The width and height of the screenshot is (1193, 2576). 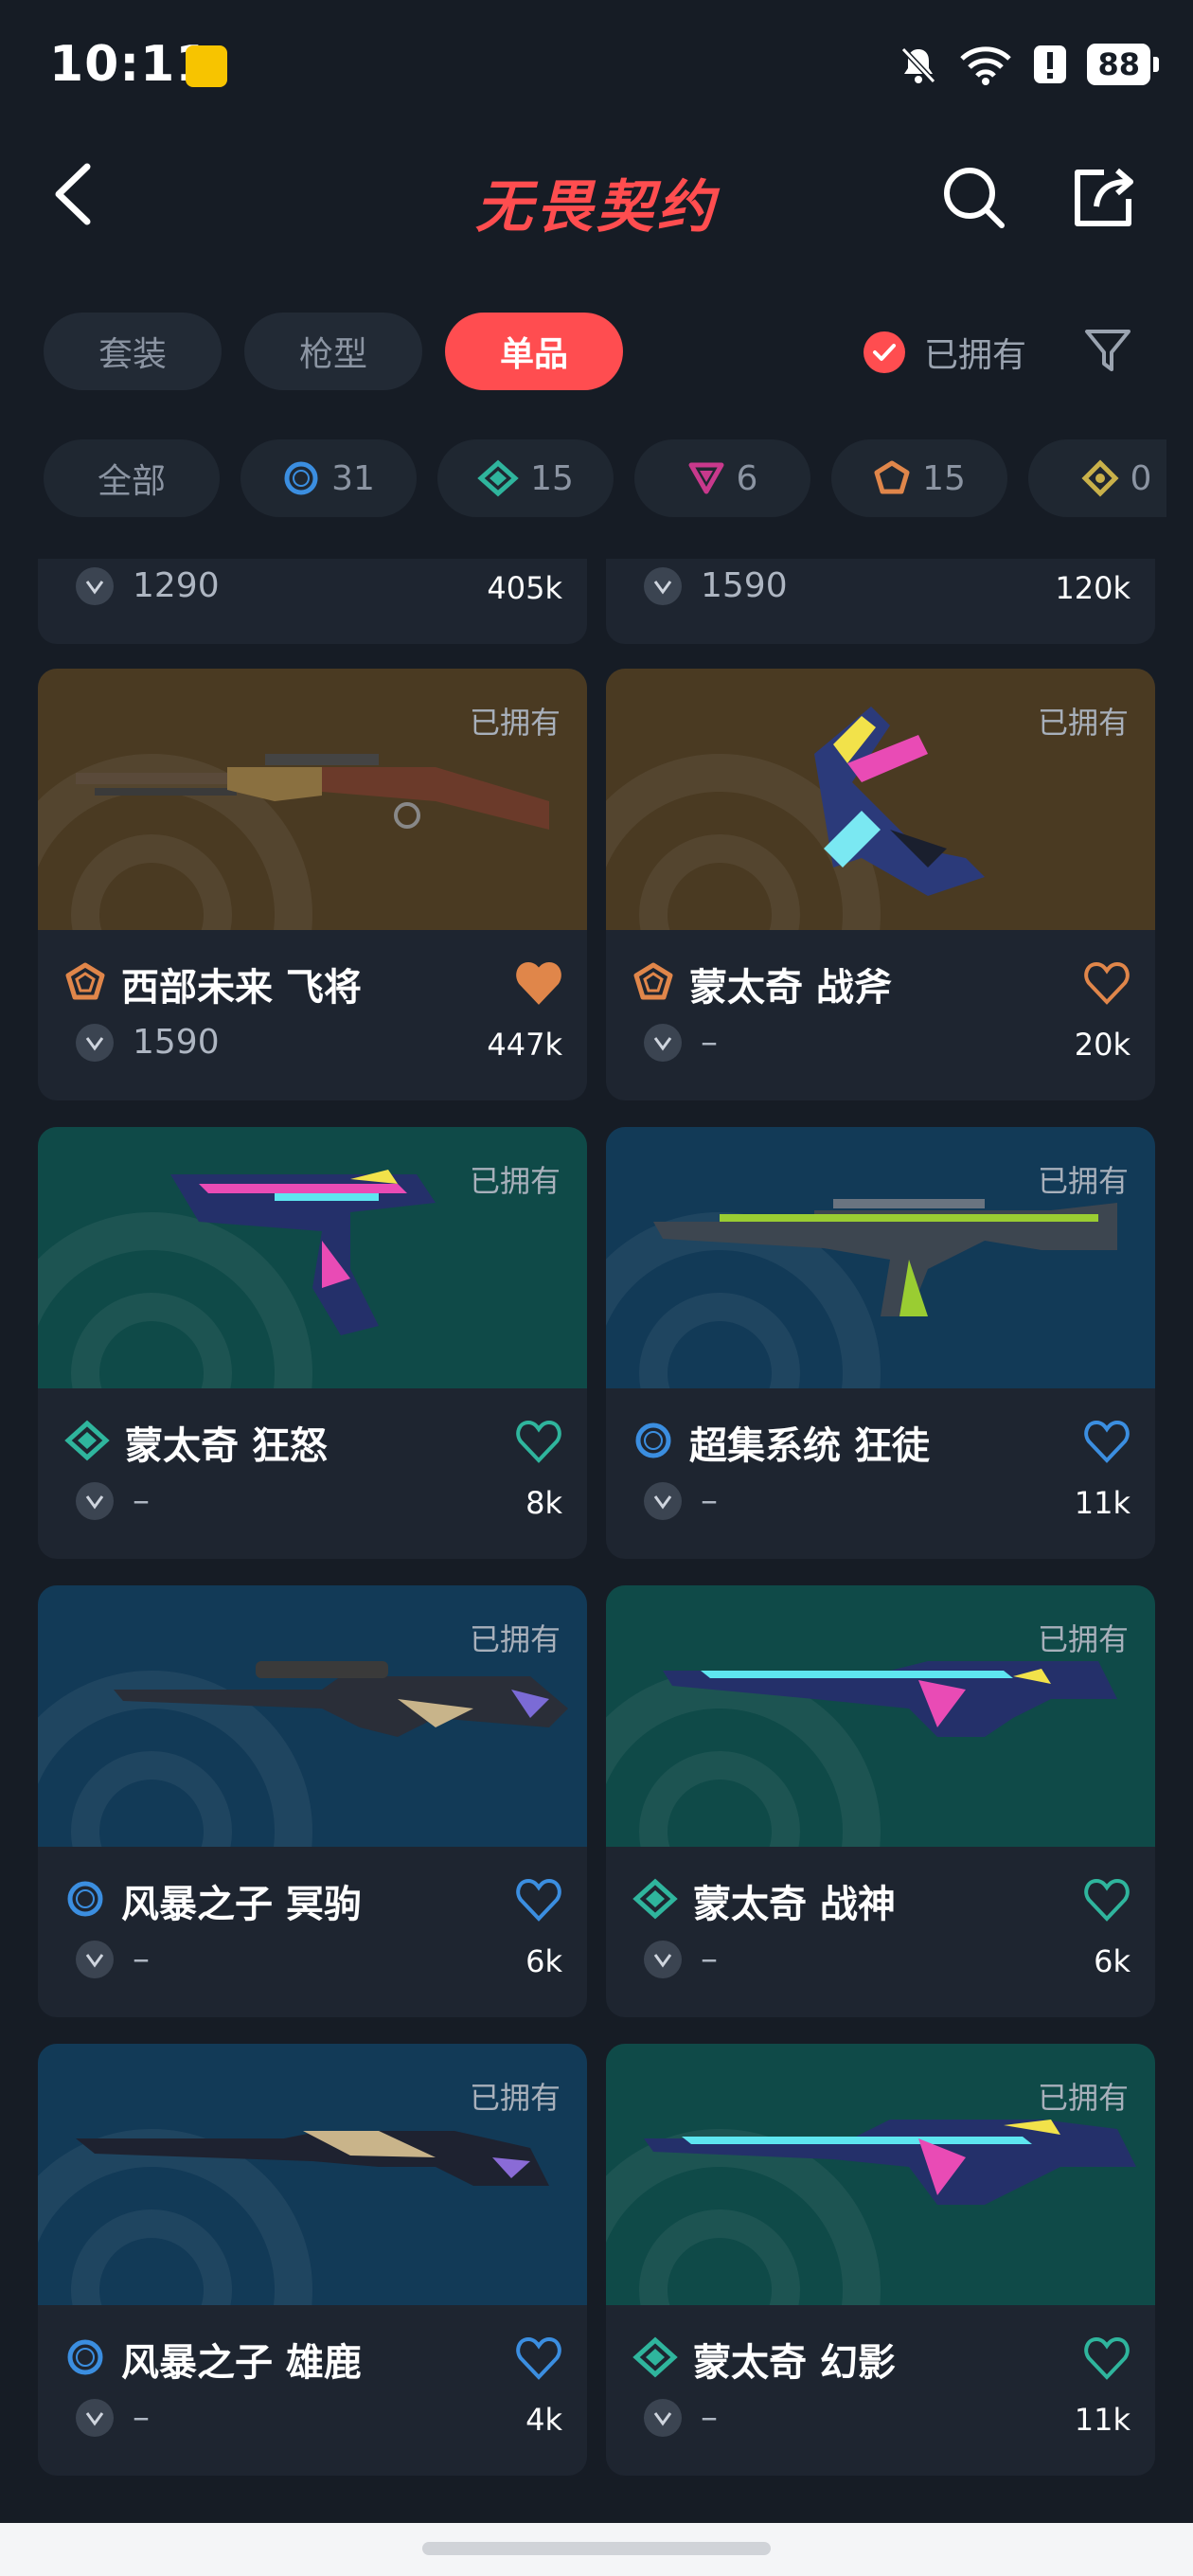 What do you see at coordinates (241, 2363) in the screenshot?
I see `skin-name: 风暴之子 雄鹿` at bounding box center [241, 2363].